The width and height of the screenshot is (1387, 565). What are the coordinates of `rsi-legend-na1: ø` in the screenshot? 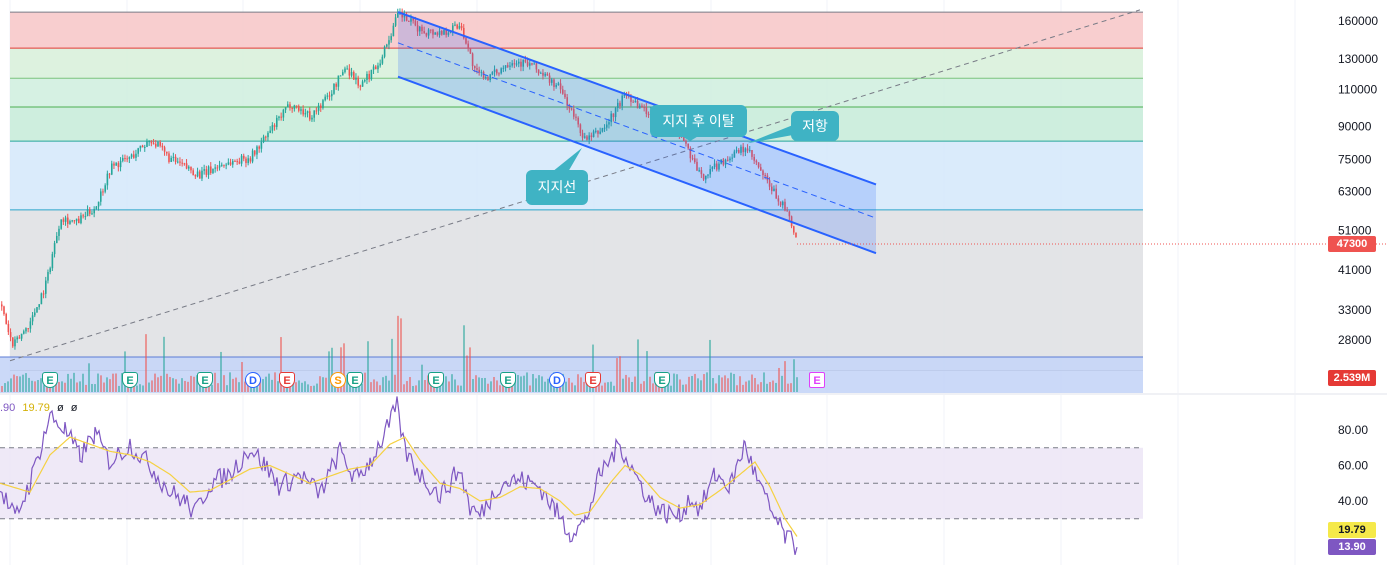 It's located at (60, 408).